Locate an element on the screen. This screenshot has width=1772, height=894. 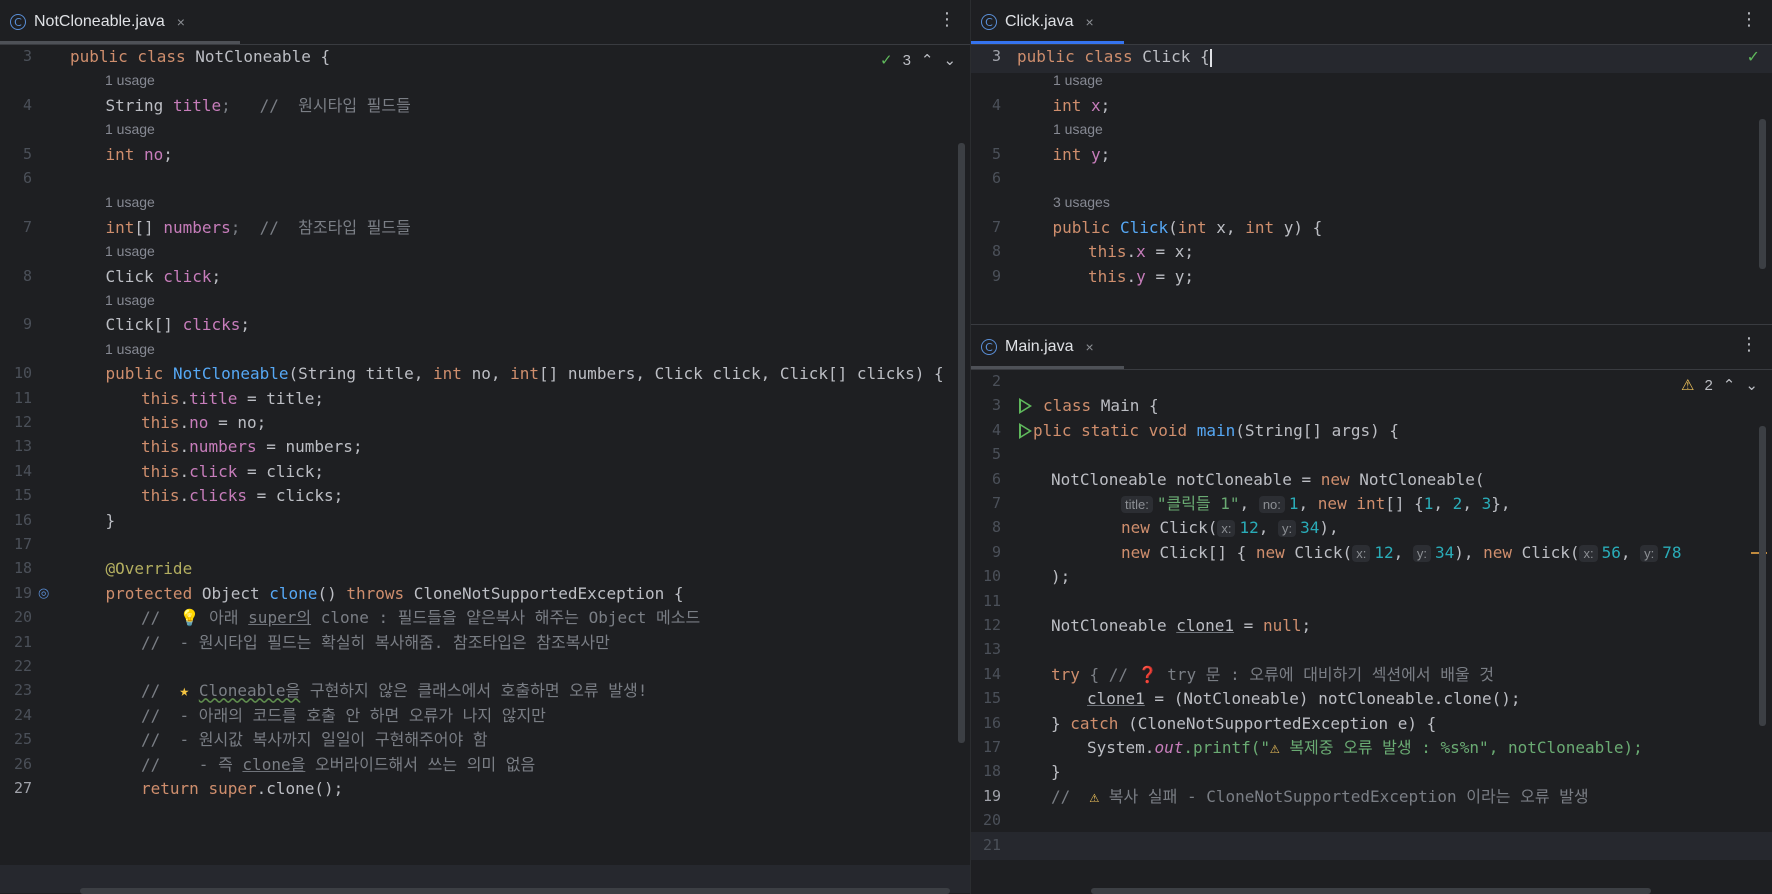
code-token: Click( is located at coordinates (1323, 552).